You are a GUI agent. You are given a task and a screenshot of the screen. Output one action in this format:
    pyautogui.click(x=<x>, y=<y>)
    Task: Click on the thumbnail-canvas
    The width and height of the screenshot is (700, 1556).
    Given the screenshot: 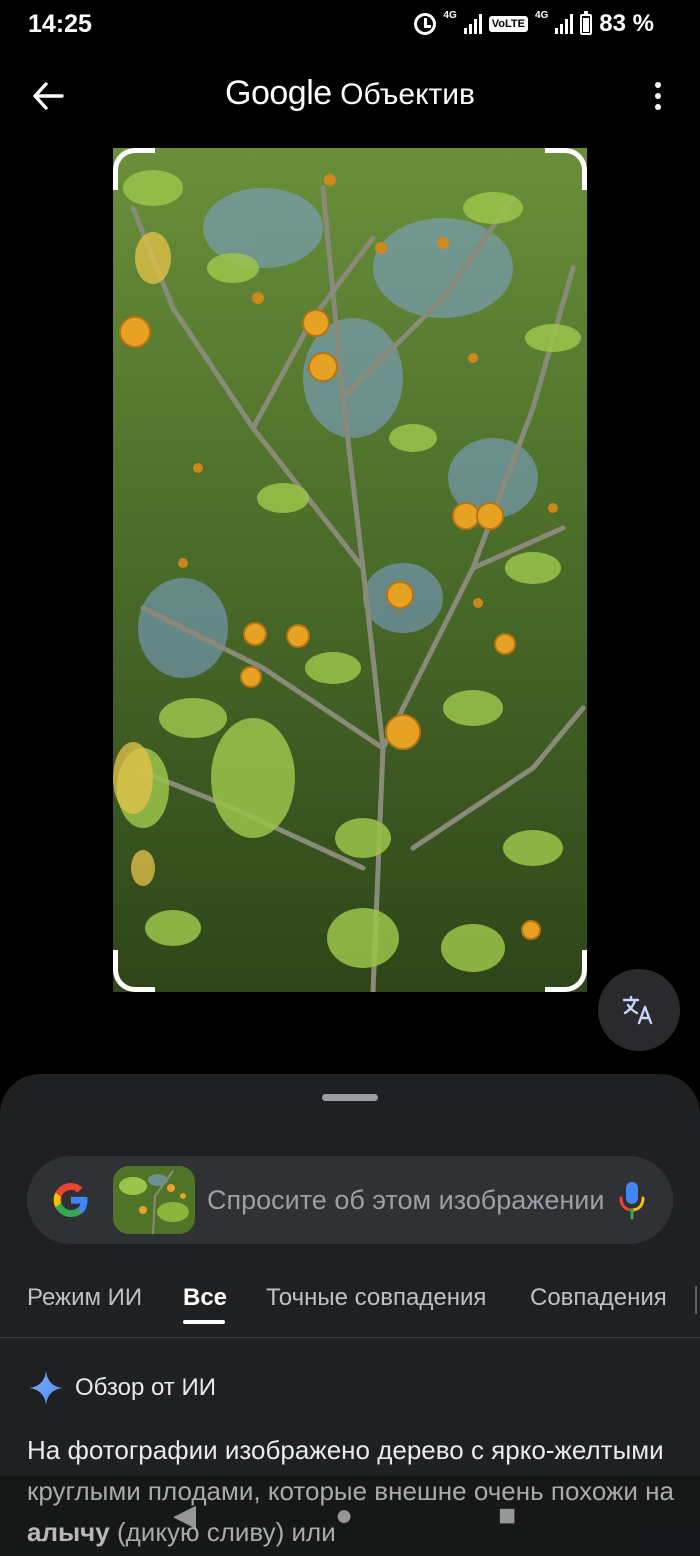 What is the action you would take?
    pyautogui.click(x=154, y=1200)
    